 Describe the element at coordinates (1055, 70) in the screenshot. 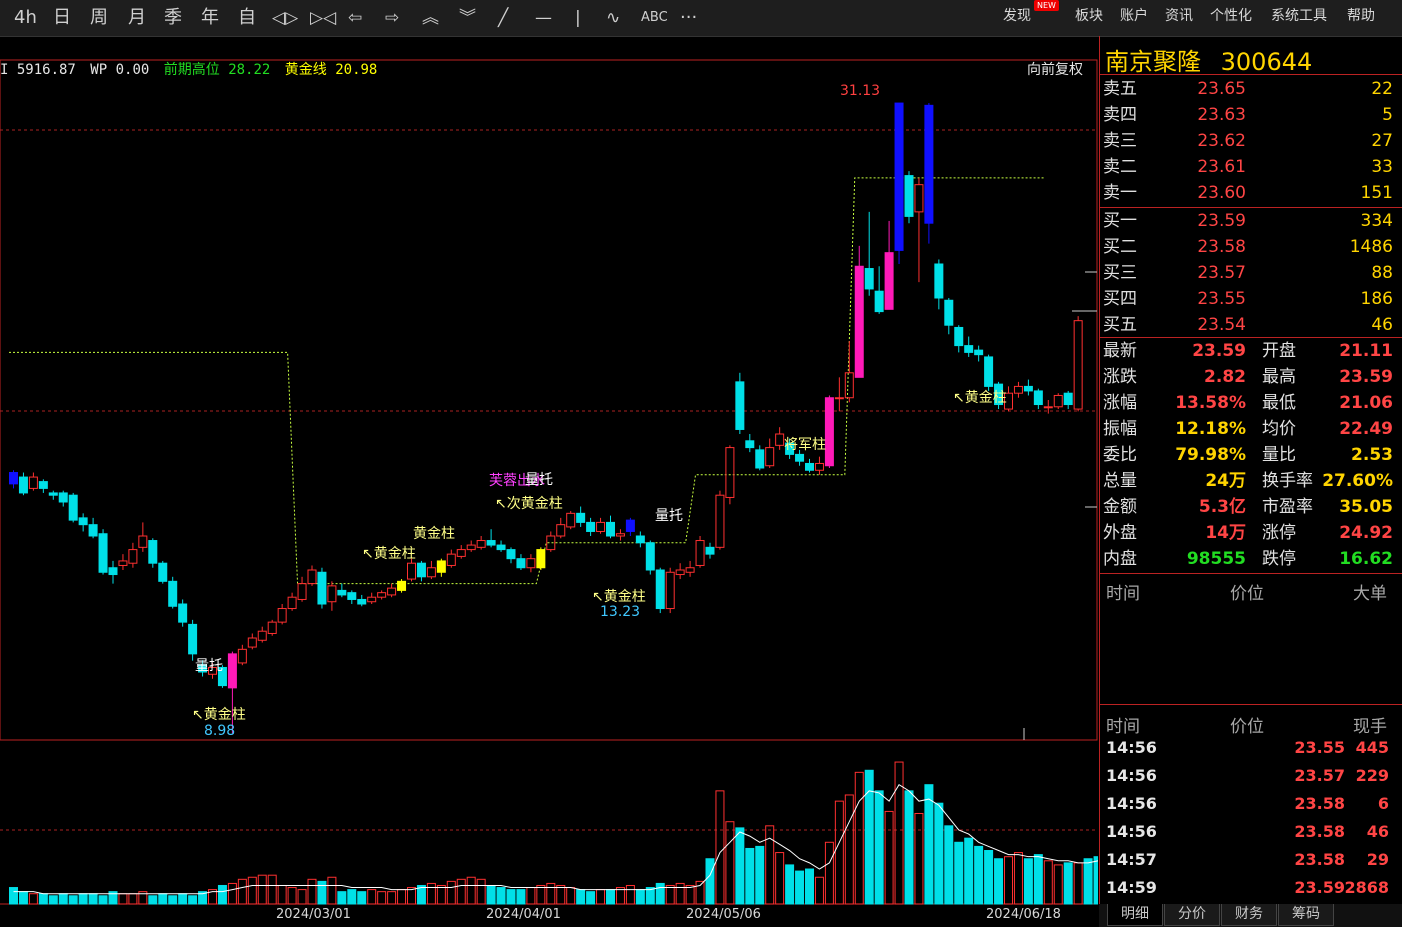

I see `adjust-mode-button: 向前复权` at that location.